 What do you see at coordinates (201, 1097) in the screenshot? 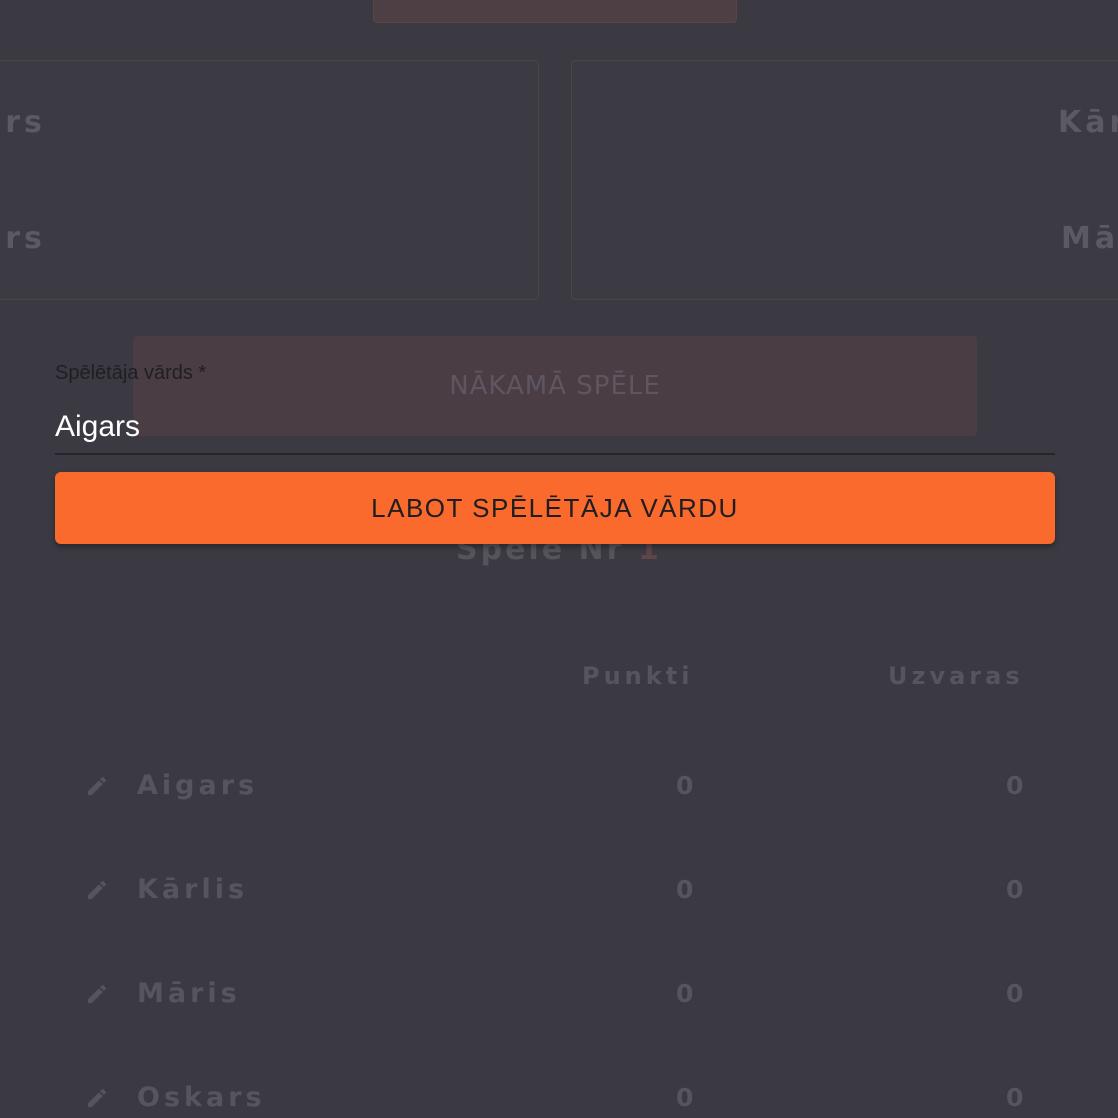
I see `player-name: Oskars` at bounding box center [201, 1097].